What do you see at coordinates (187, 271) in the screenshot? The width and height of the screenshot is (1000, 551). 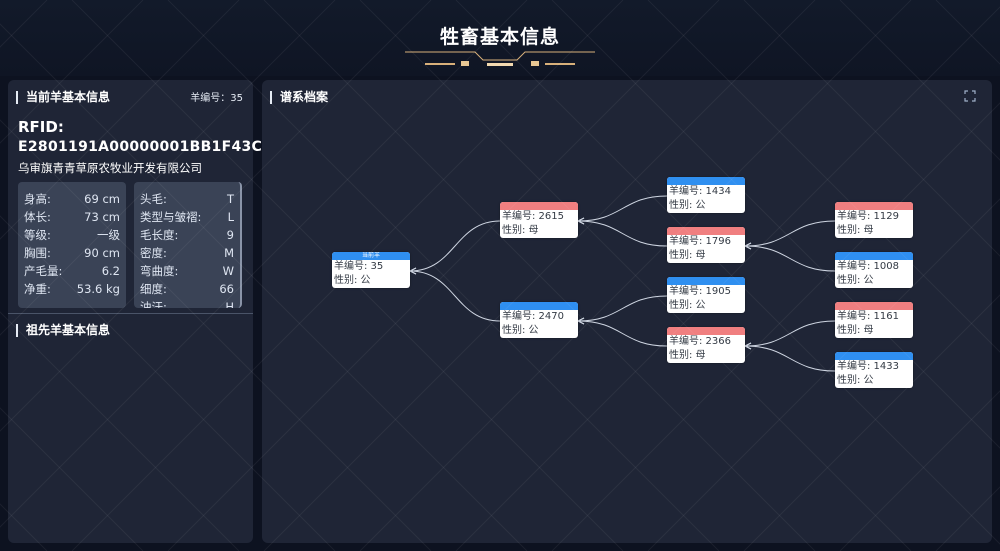 I see `attribute-row: 弯曲度: W` at bounding box center [187, 271].